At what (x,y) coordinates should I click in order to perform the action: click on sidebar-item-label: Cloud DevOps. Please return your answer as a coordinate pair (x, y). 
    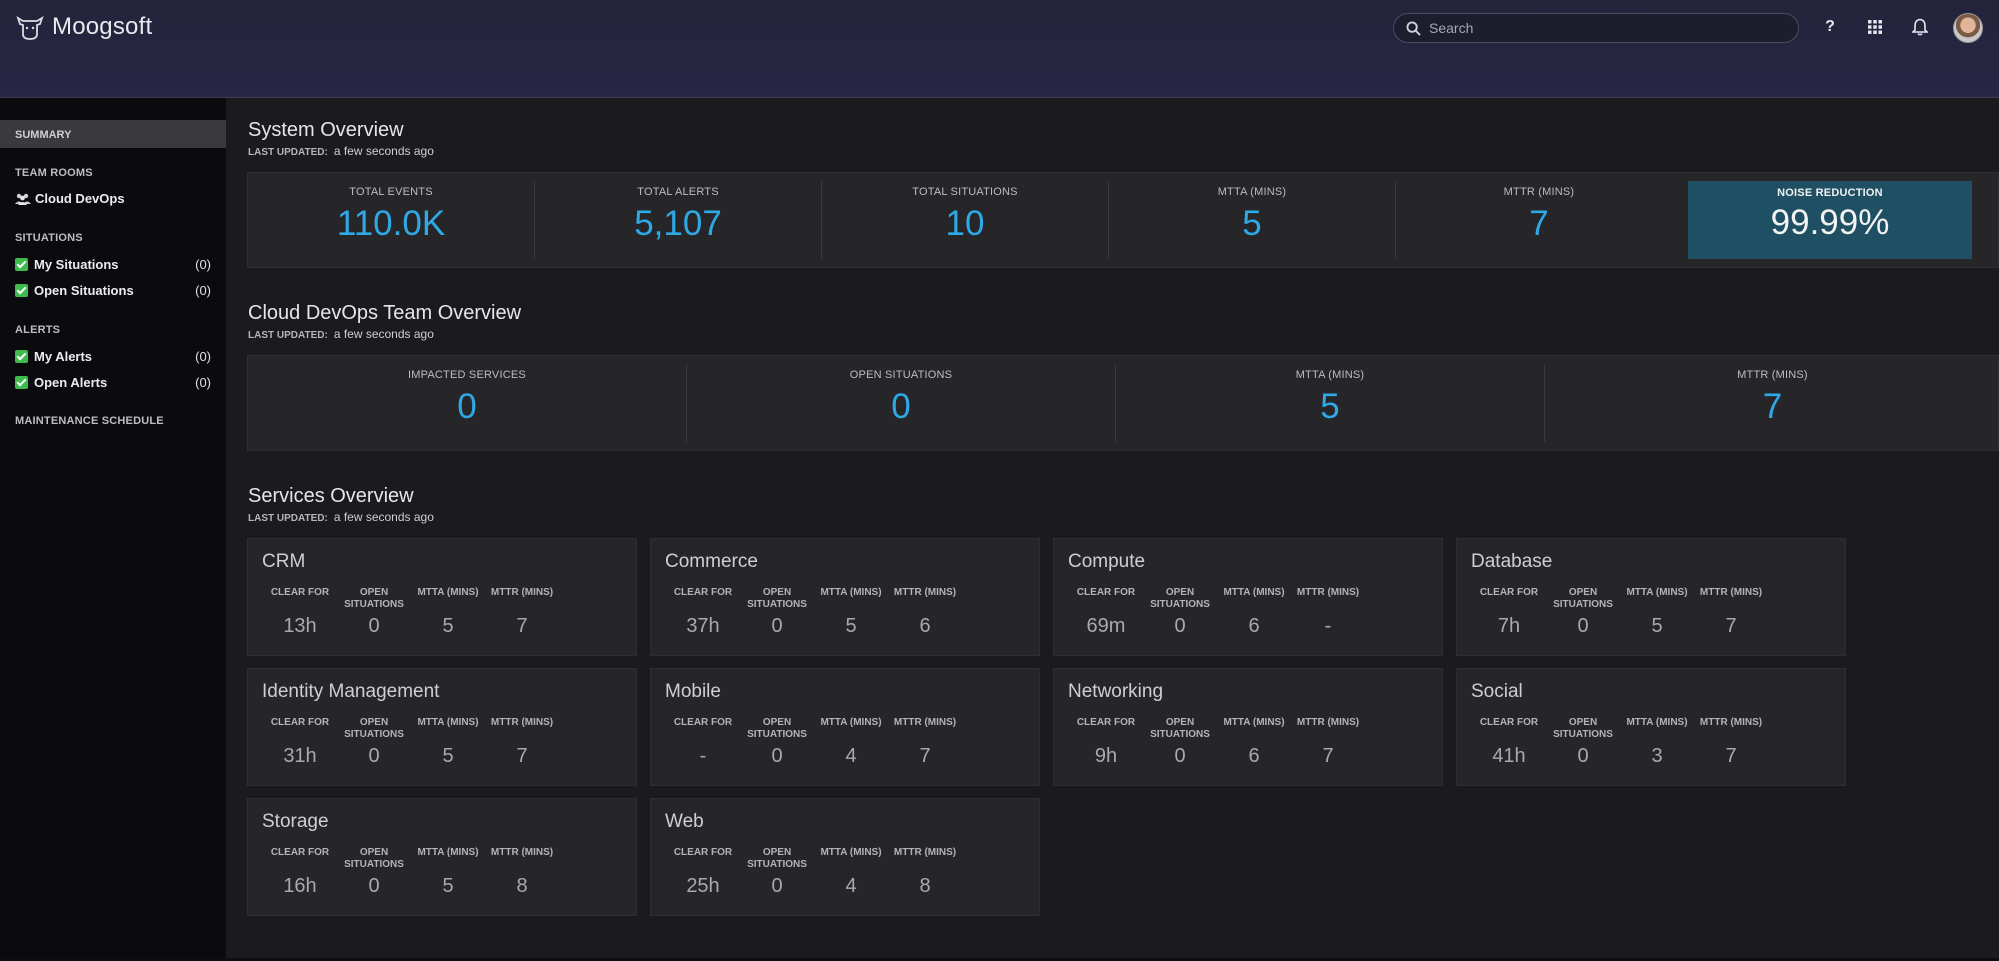
    Looking at the image, I should click on (80, 198).